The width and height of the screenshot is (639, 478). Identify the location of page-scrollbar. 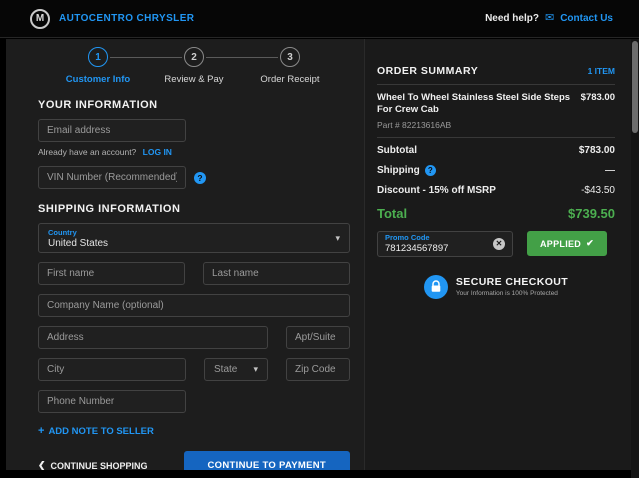
(635, 258).